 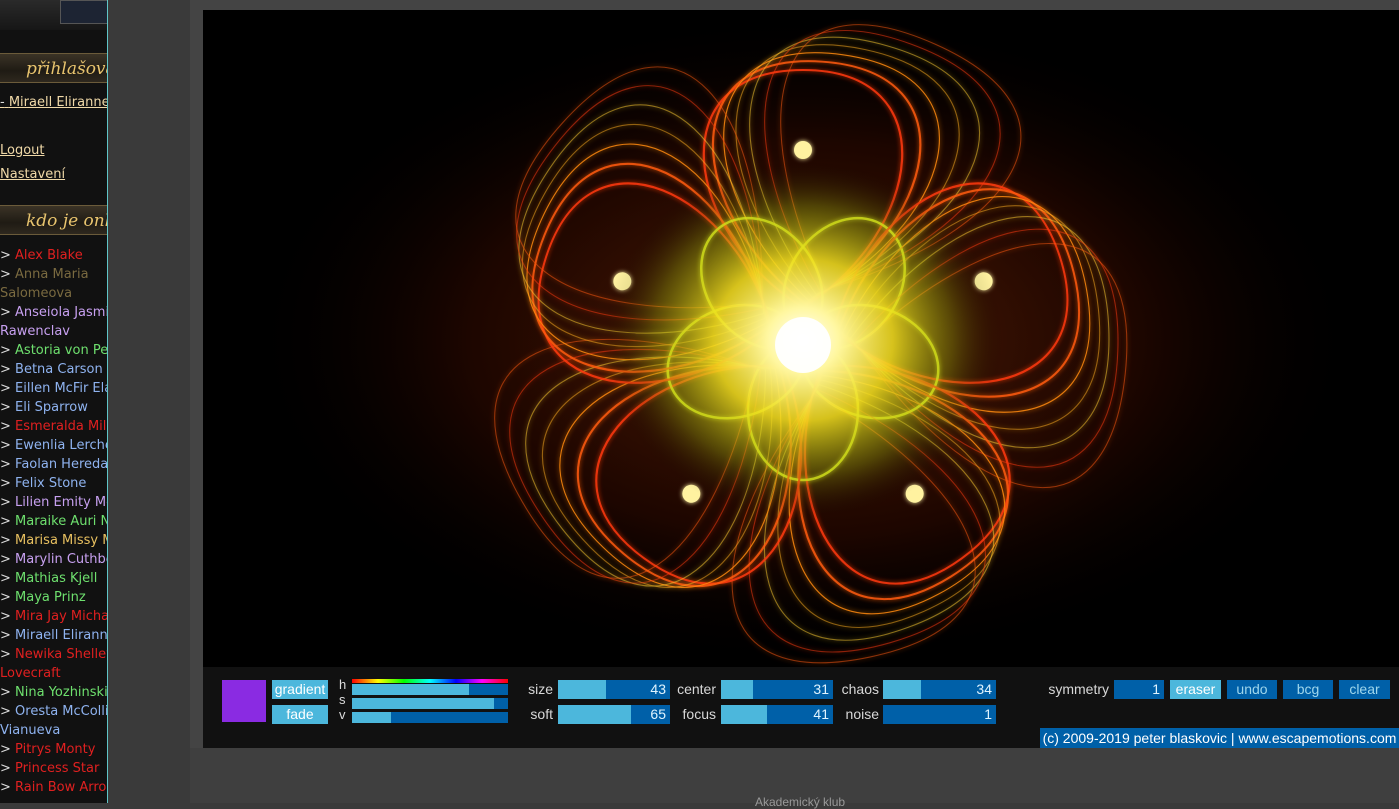 I want to click on color-swatch, so click(x=244, y=701).